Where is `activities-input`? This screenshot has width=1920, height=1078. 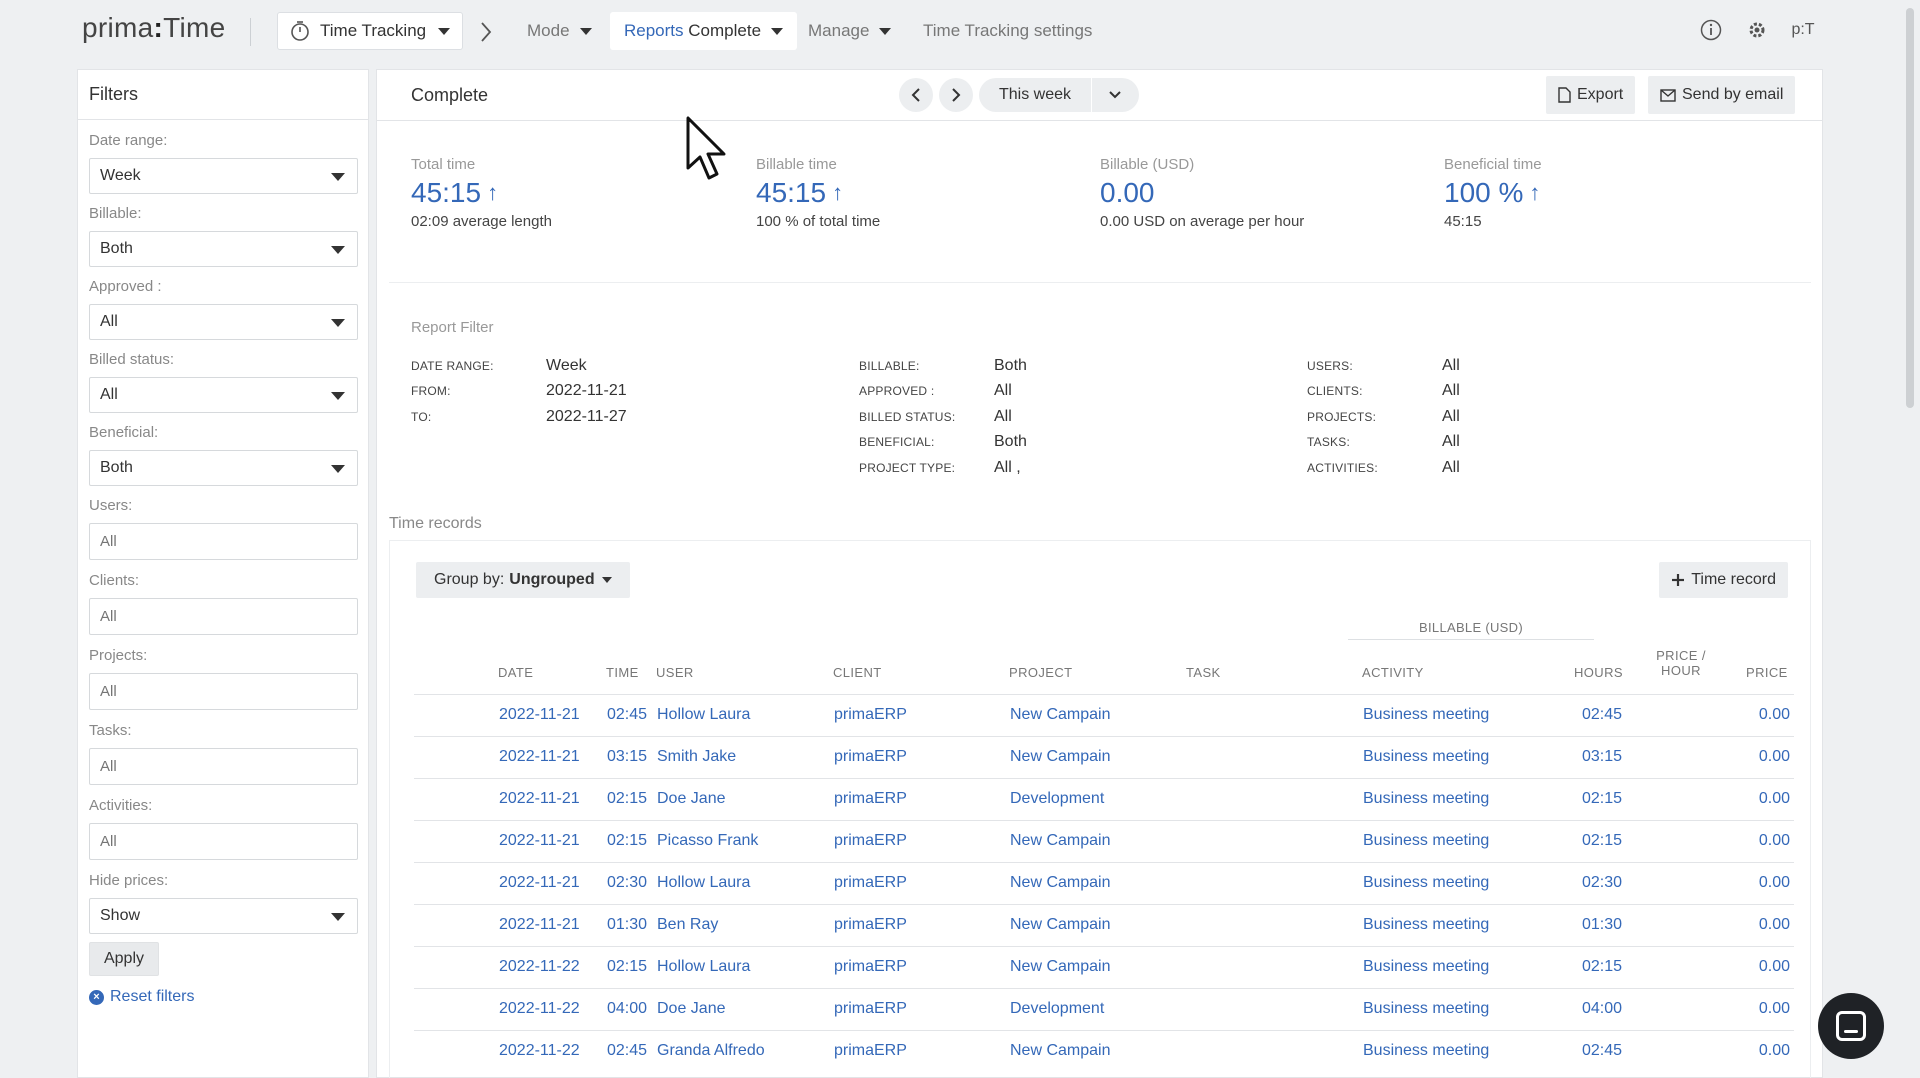
activities-input is located at coordinates (223, 841).